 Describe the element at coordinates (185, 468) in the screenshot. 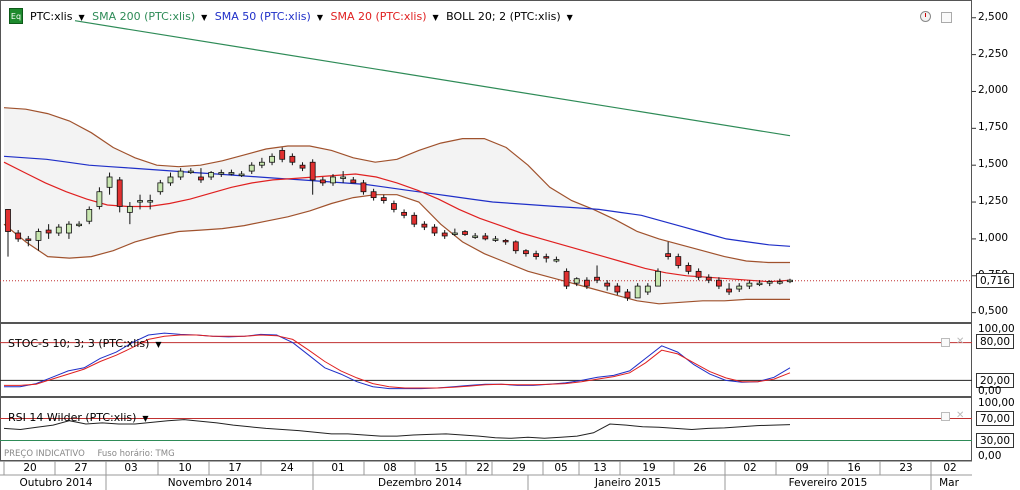

I see `date-axis-day: 10` at that location.